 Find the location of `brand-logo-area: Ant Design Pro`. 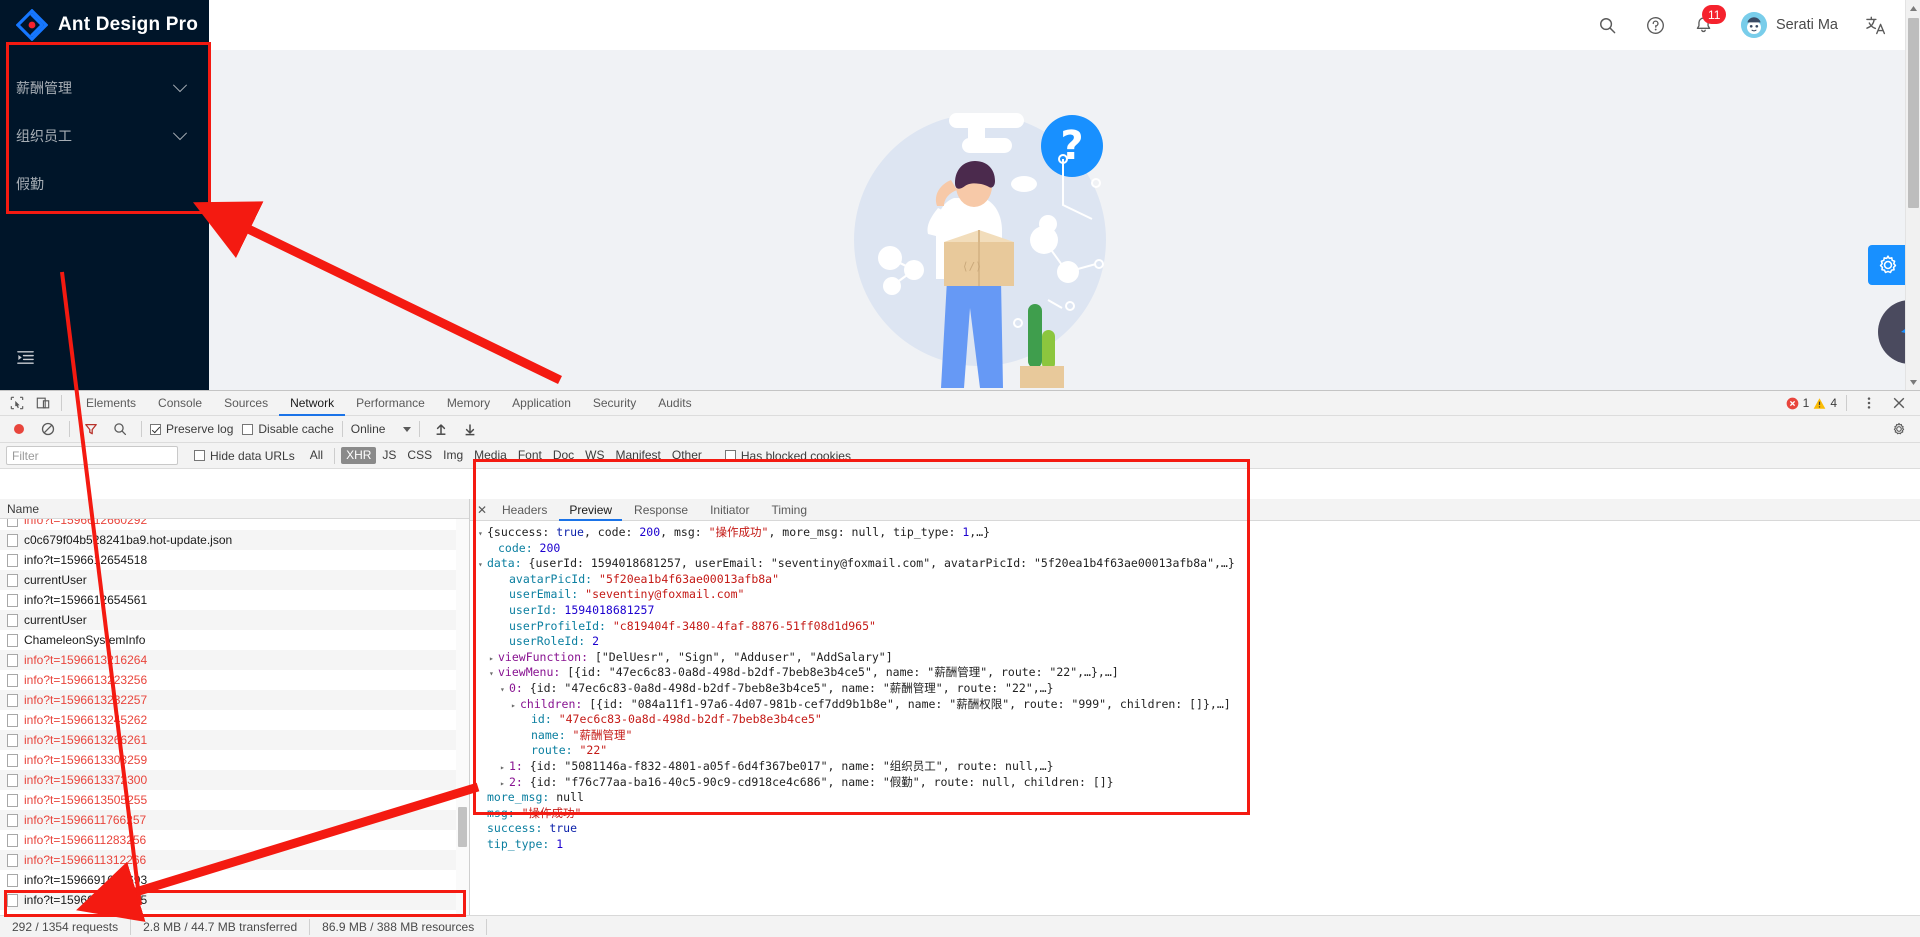

brand-logo-area: Ant Design Pro is located at coordinates (104, 25).